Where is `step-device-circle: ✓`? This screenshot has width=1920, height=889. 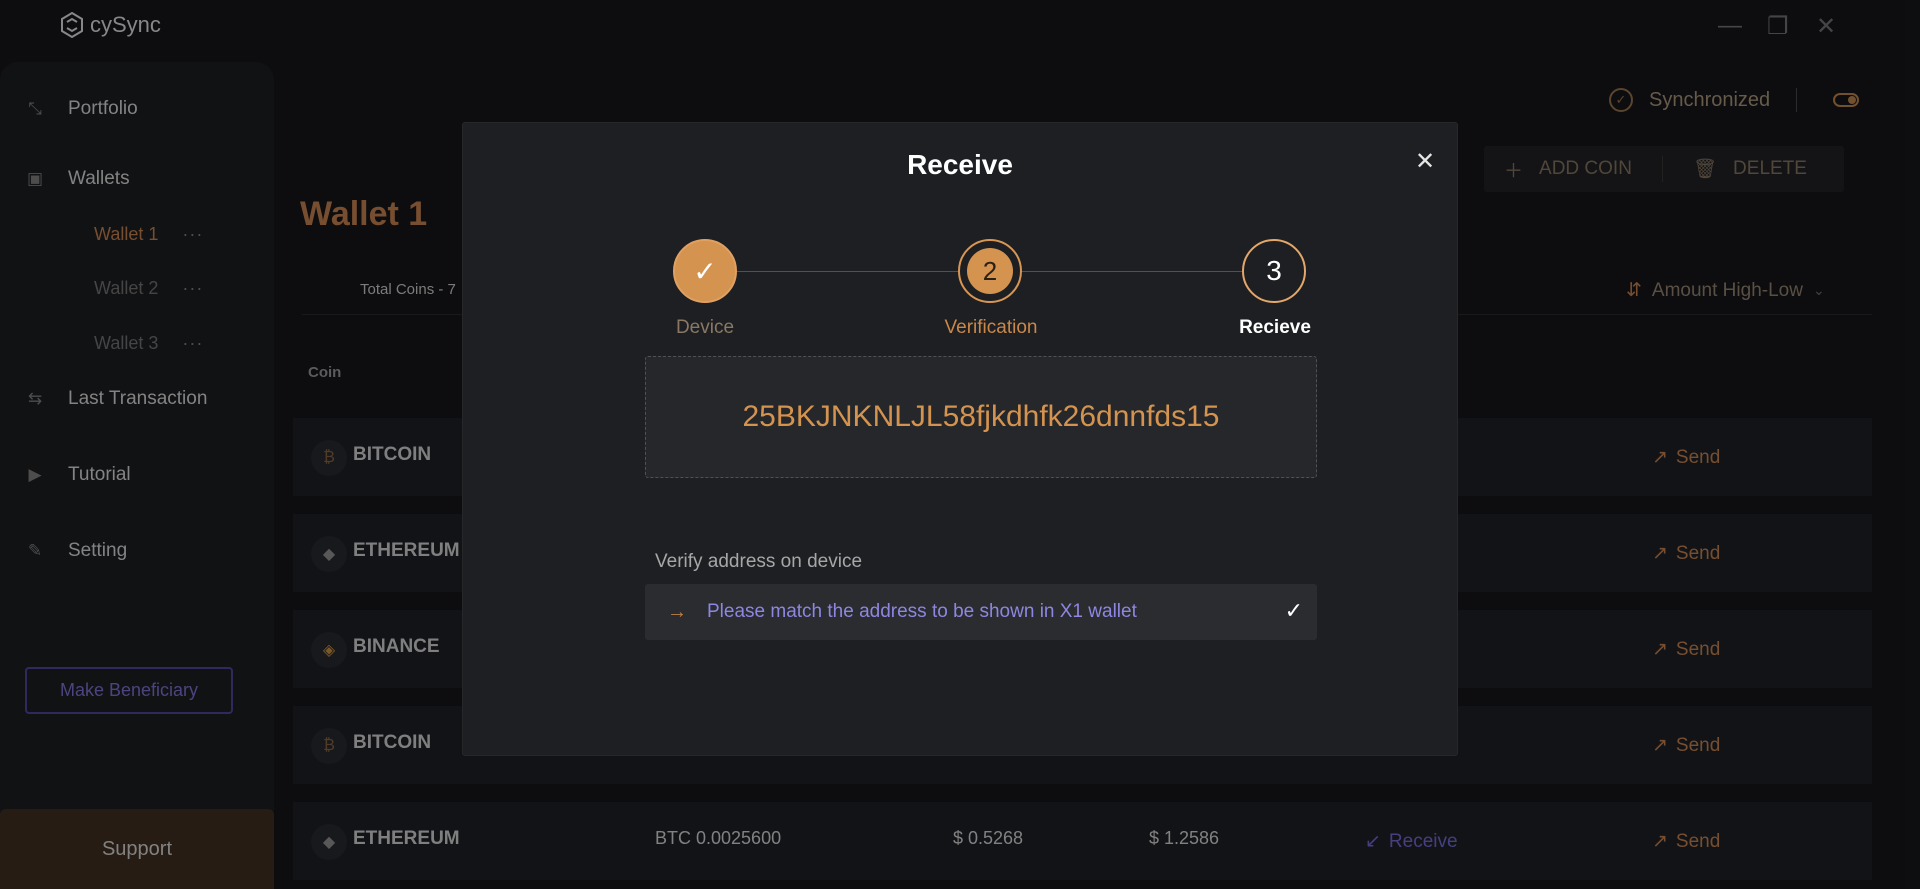
step-device-circle: ✓ is located at coordinates (705, 271).